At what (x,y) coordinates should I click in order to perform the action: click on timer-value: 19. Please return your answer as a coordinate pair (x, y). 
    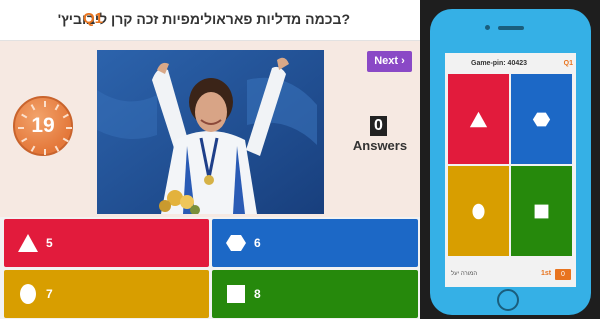
    Looking at the image, I should click on (43, 125).